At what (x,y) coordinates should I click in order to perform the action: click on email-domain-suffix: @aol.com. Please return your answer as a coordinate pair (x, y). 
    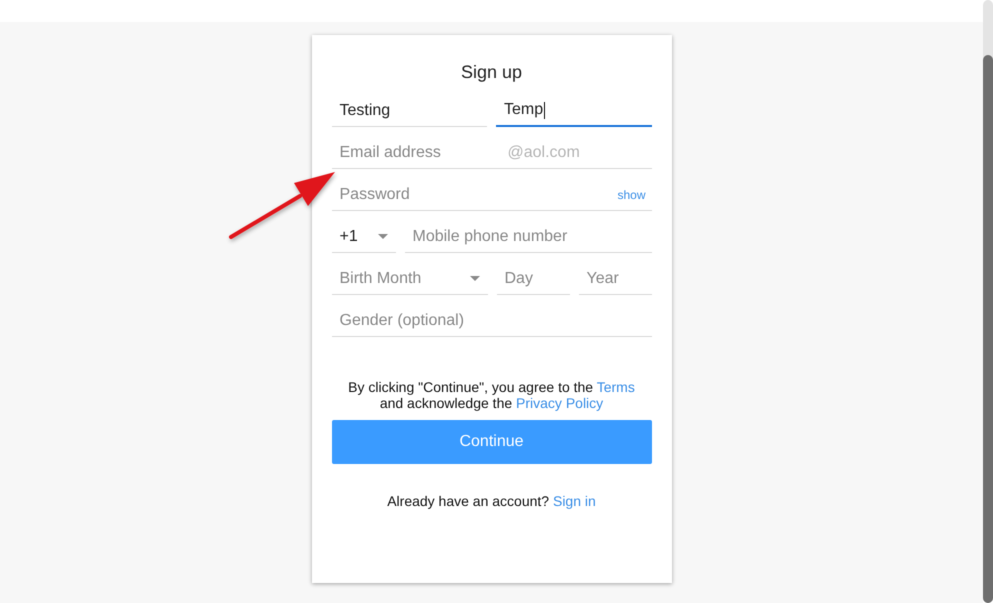
    Looking at the image, I should click on (544, 153).